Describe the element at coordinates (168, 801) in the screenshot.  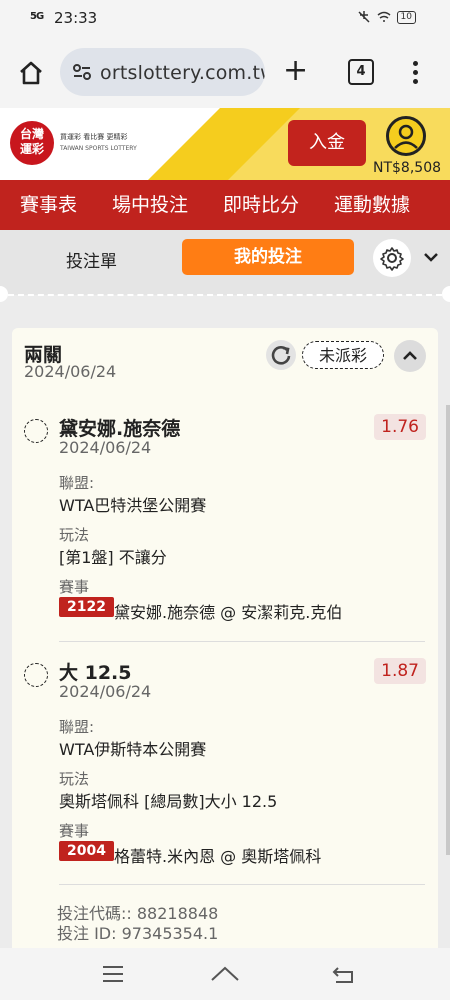
I see `market-value: 奧斯塔佩科 [總局數]大小 12.5` at that location.